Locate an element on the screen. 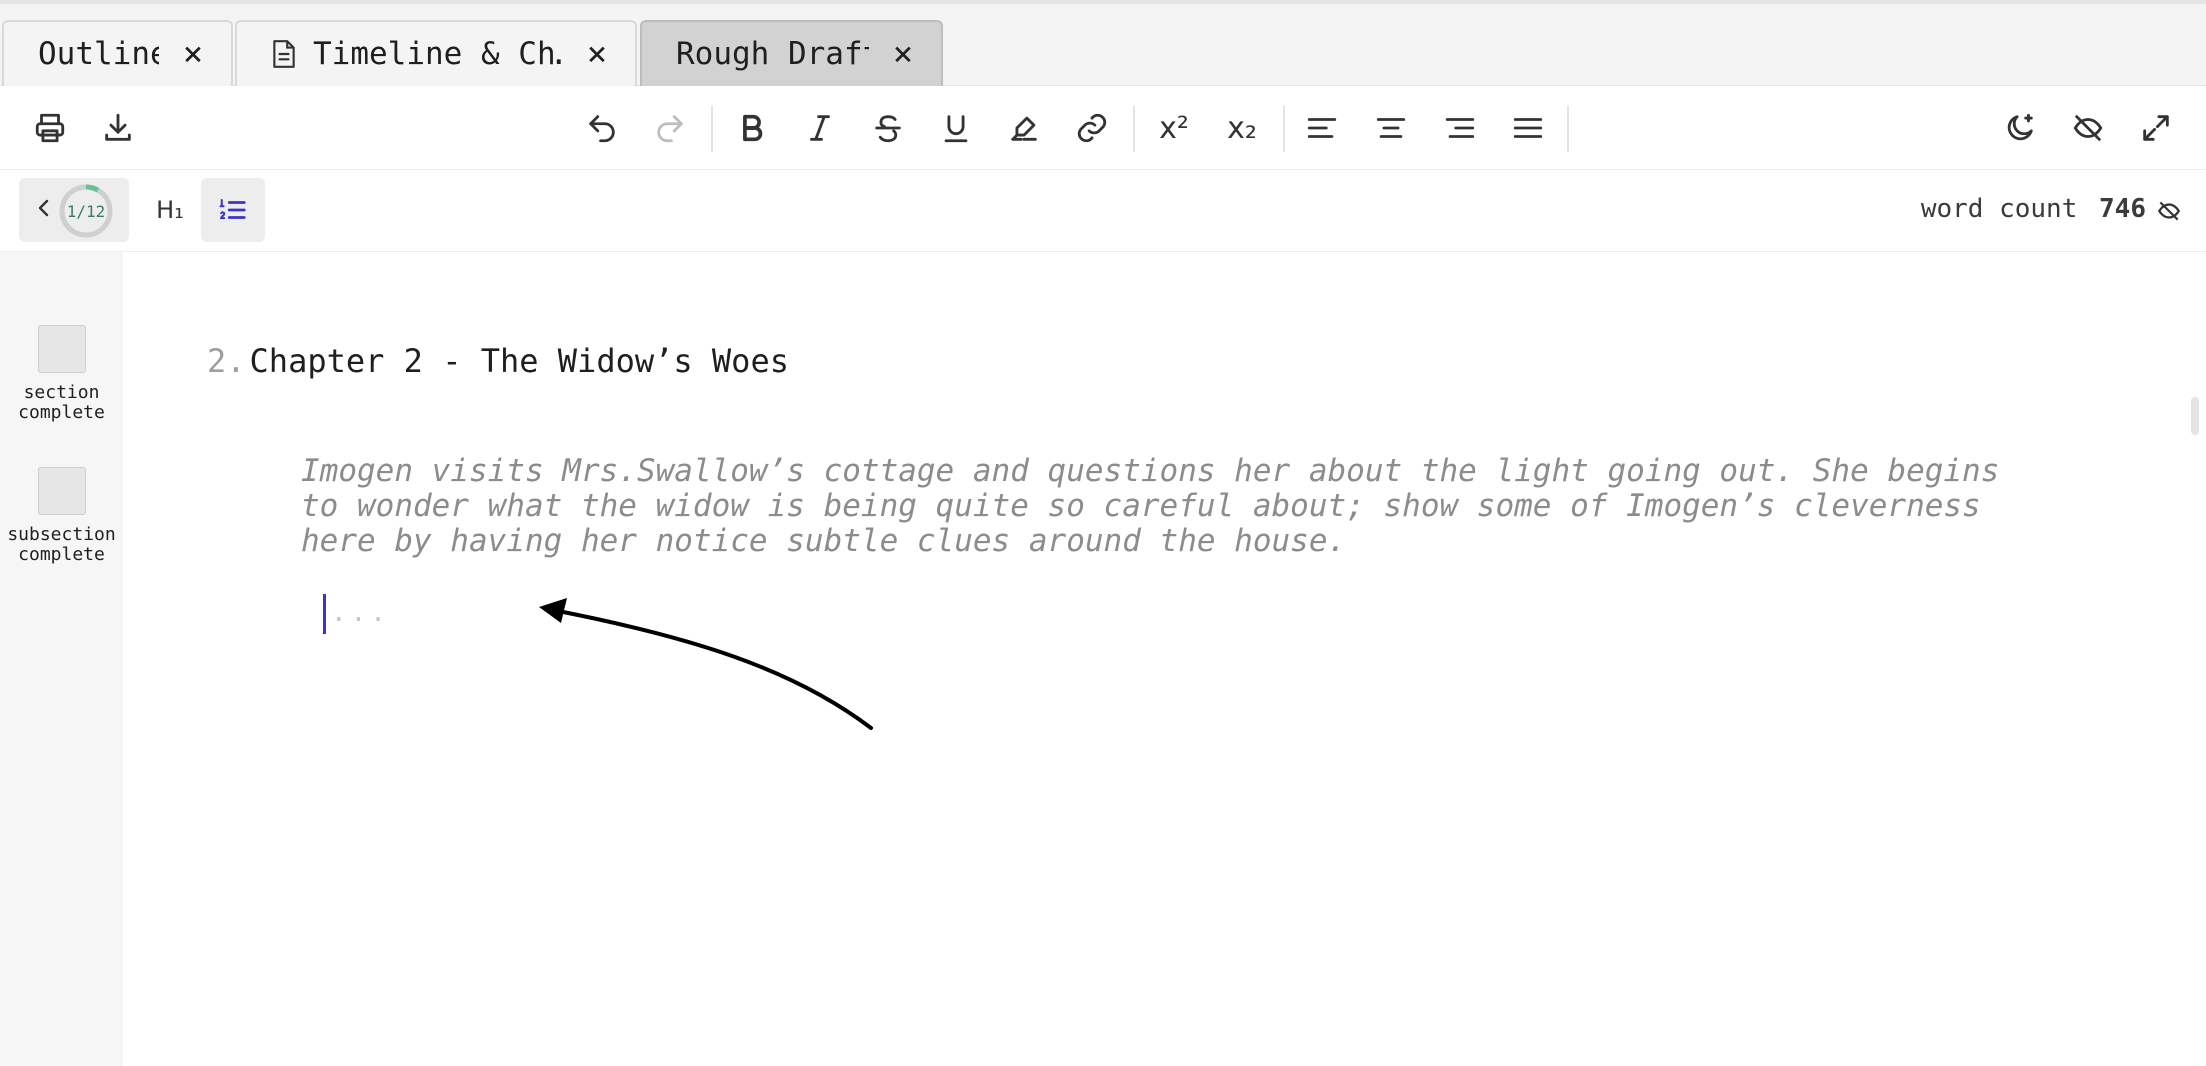  undo-button is located at coordinates (602, 128).